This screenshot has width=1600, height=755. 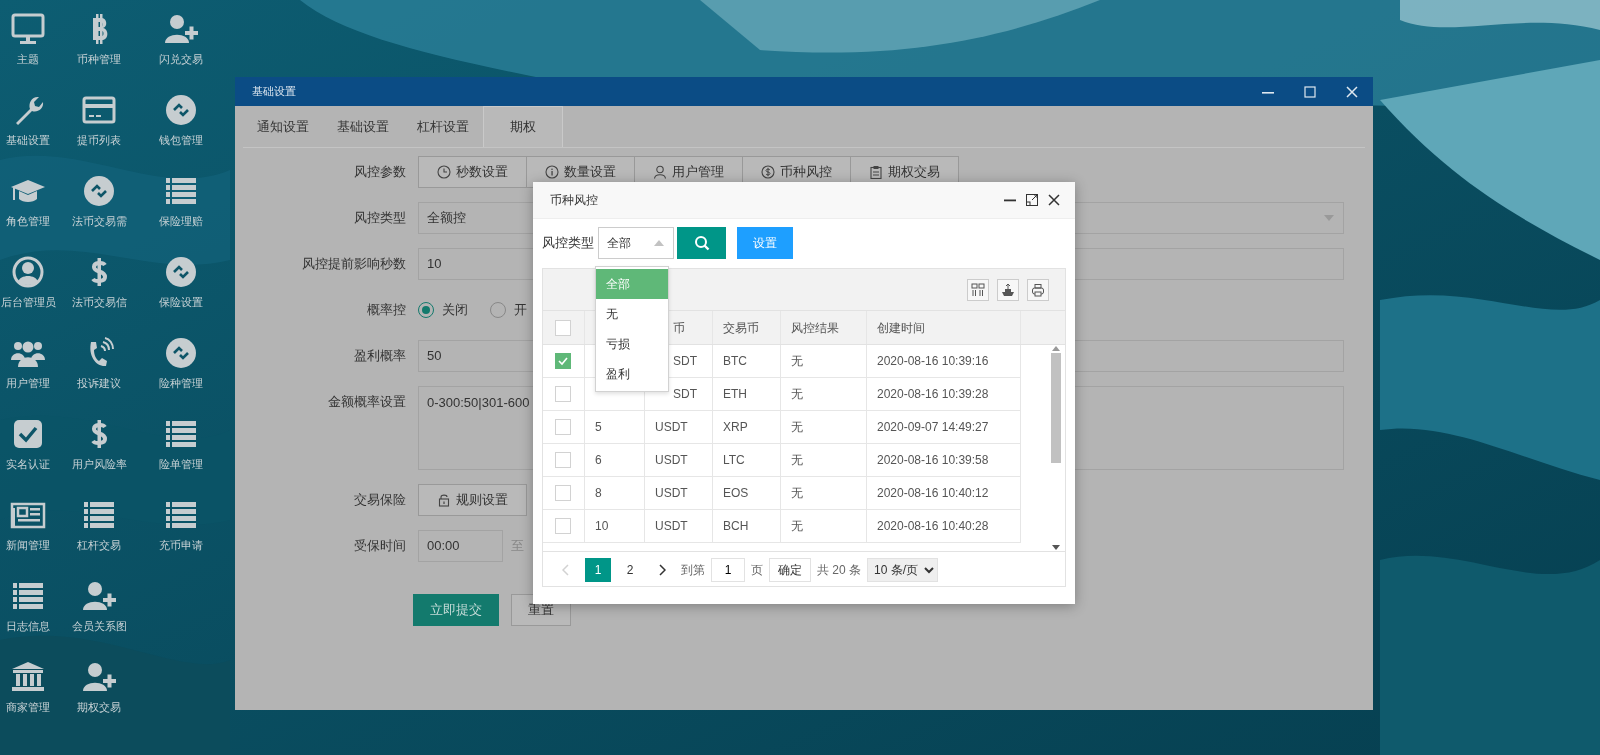 I want to click on bank-icon, so click(x=28, y=677).